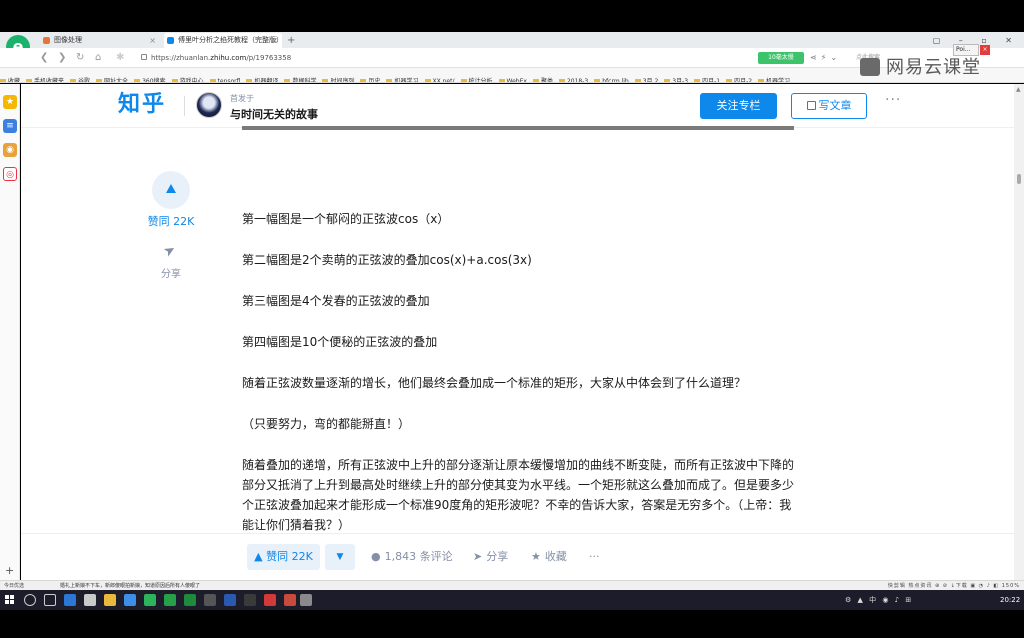 This screenshot has width=1024, height=638. I want to click on bookmark-item: 3月 2, so click(646, 78).